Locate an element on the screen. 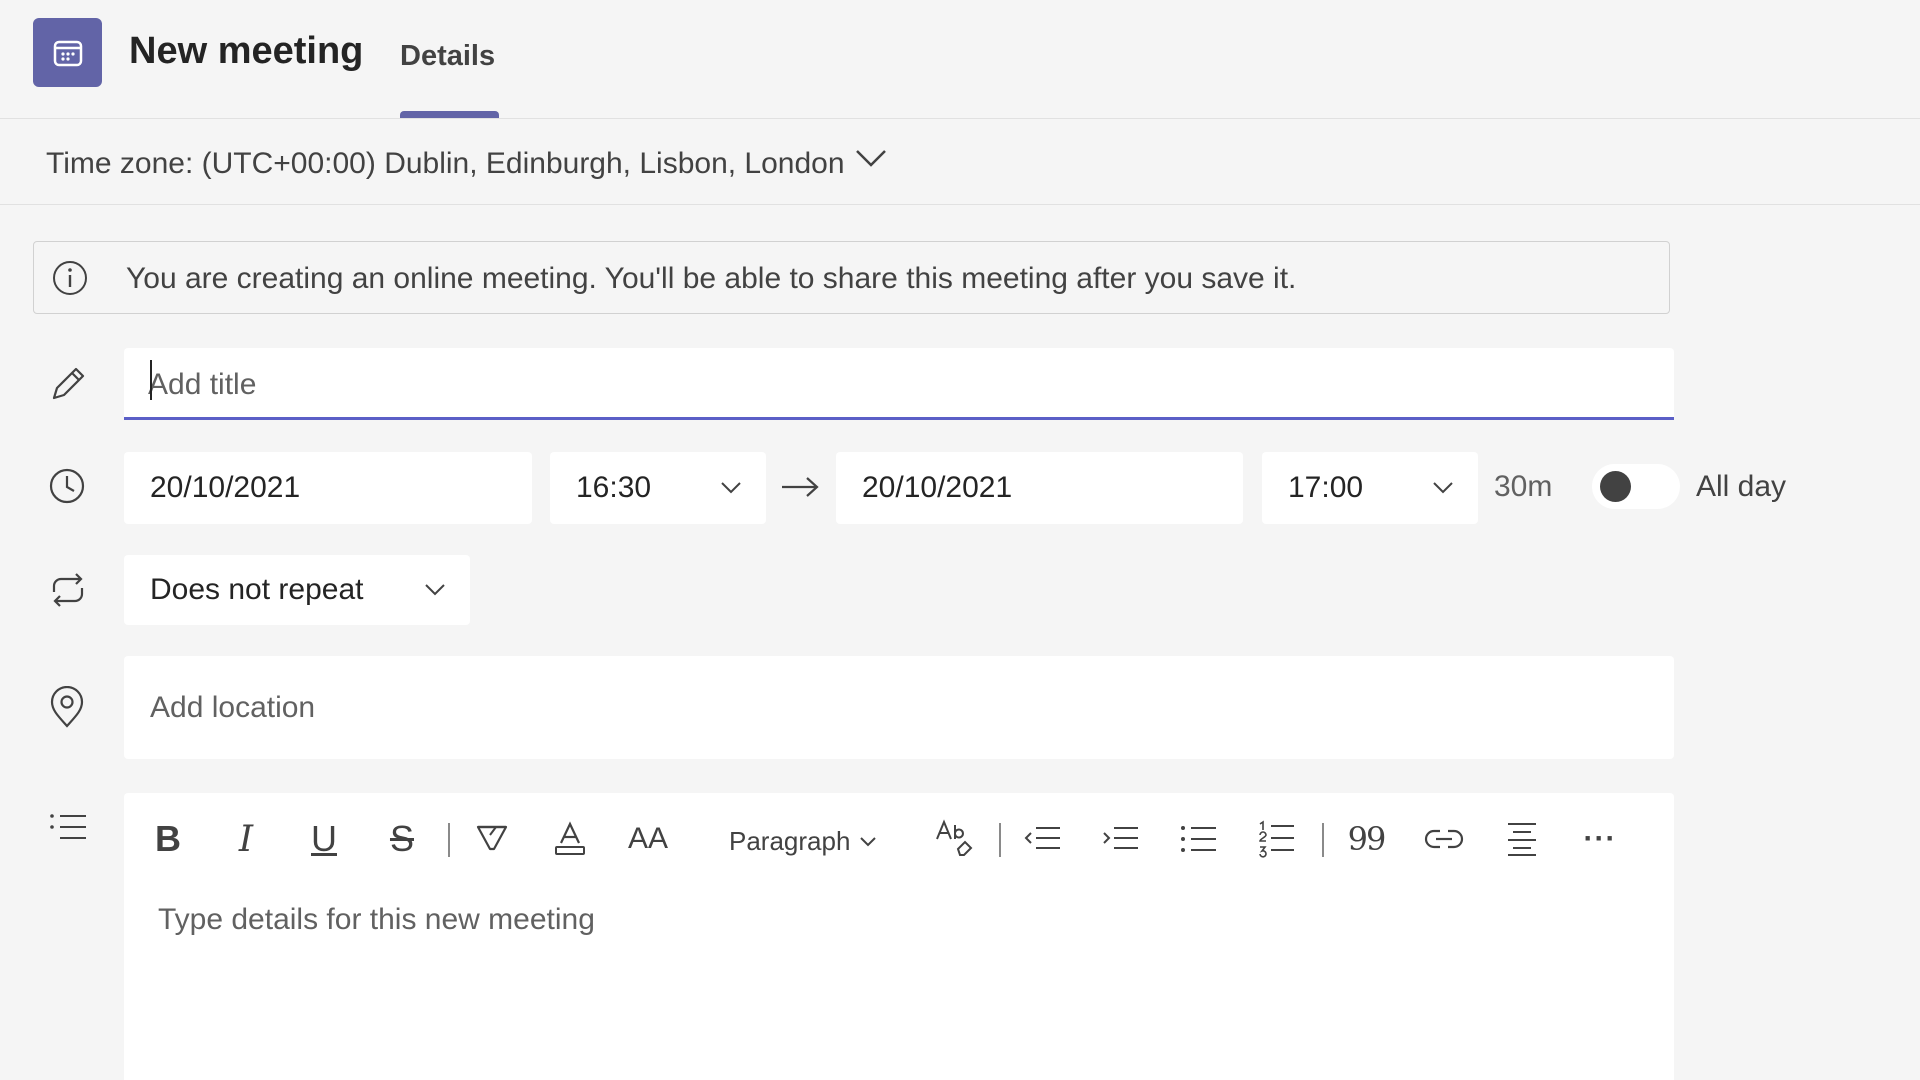  clear-formatting-icon is located at coordinates (954, 837).